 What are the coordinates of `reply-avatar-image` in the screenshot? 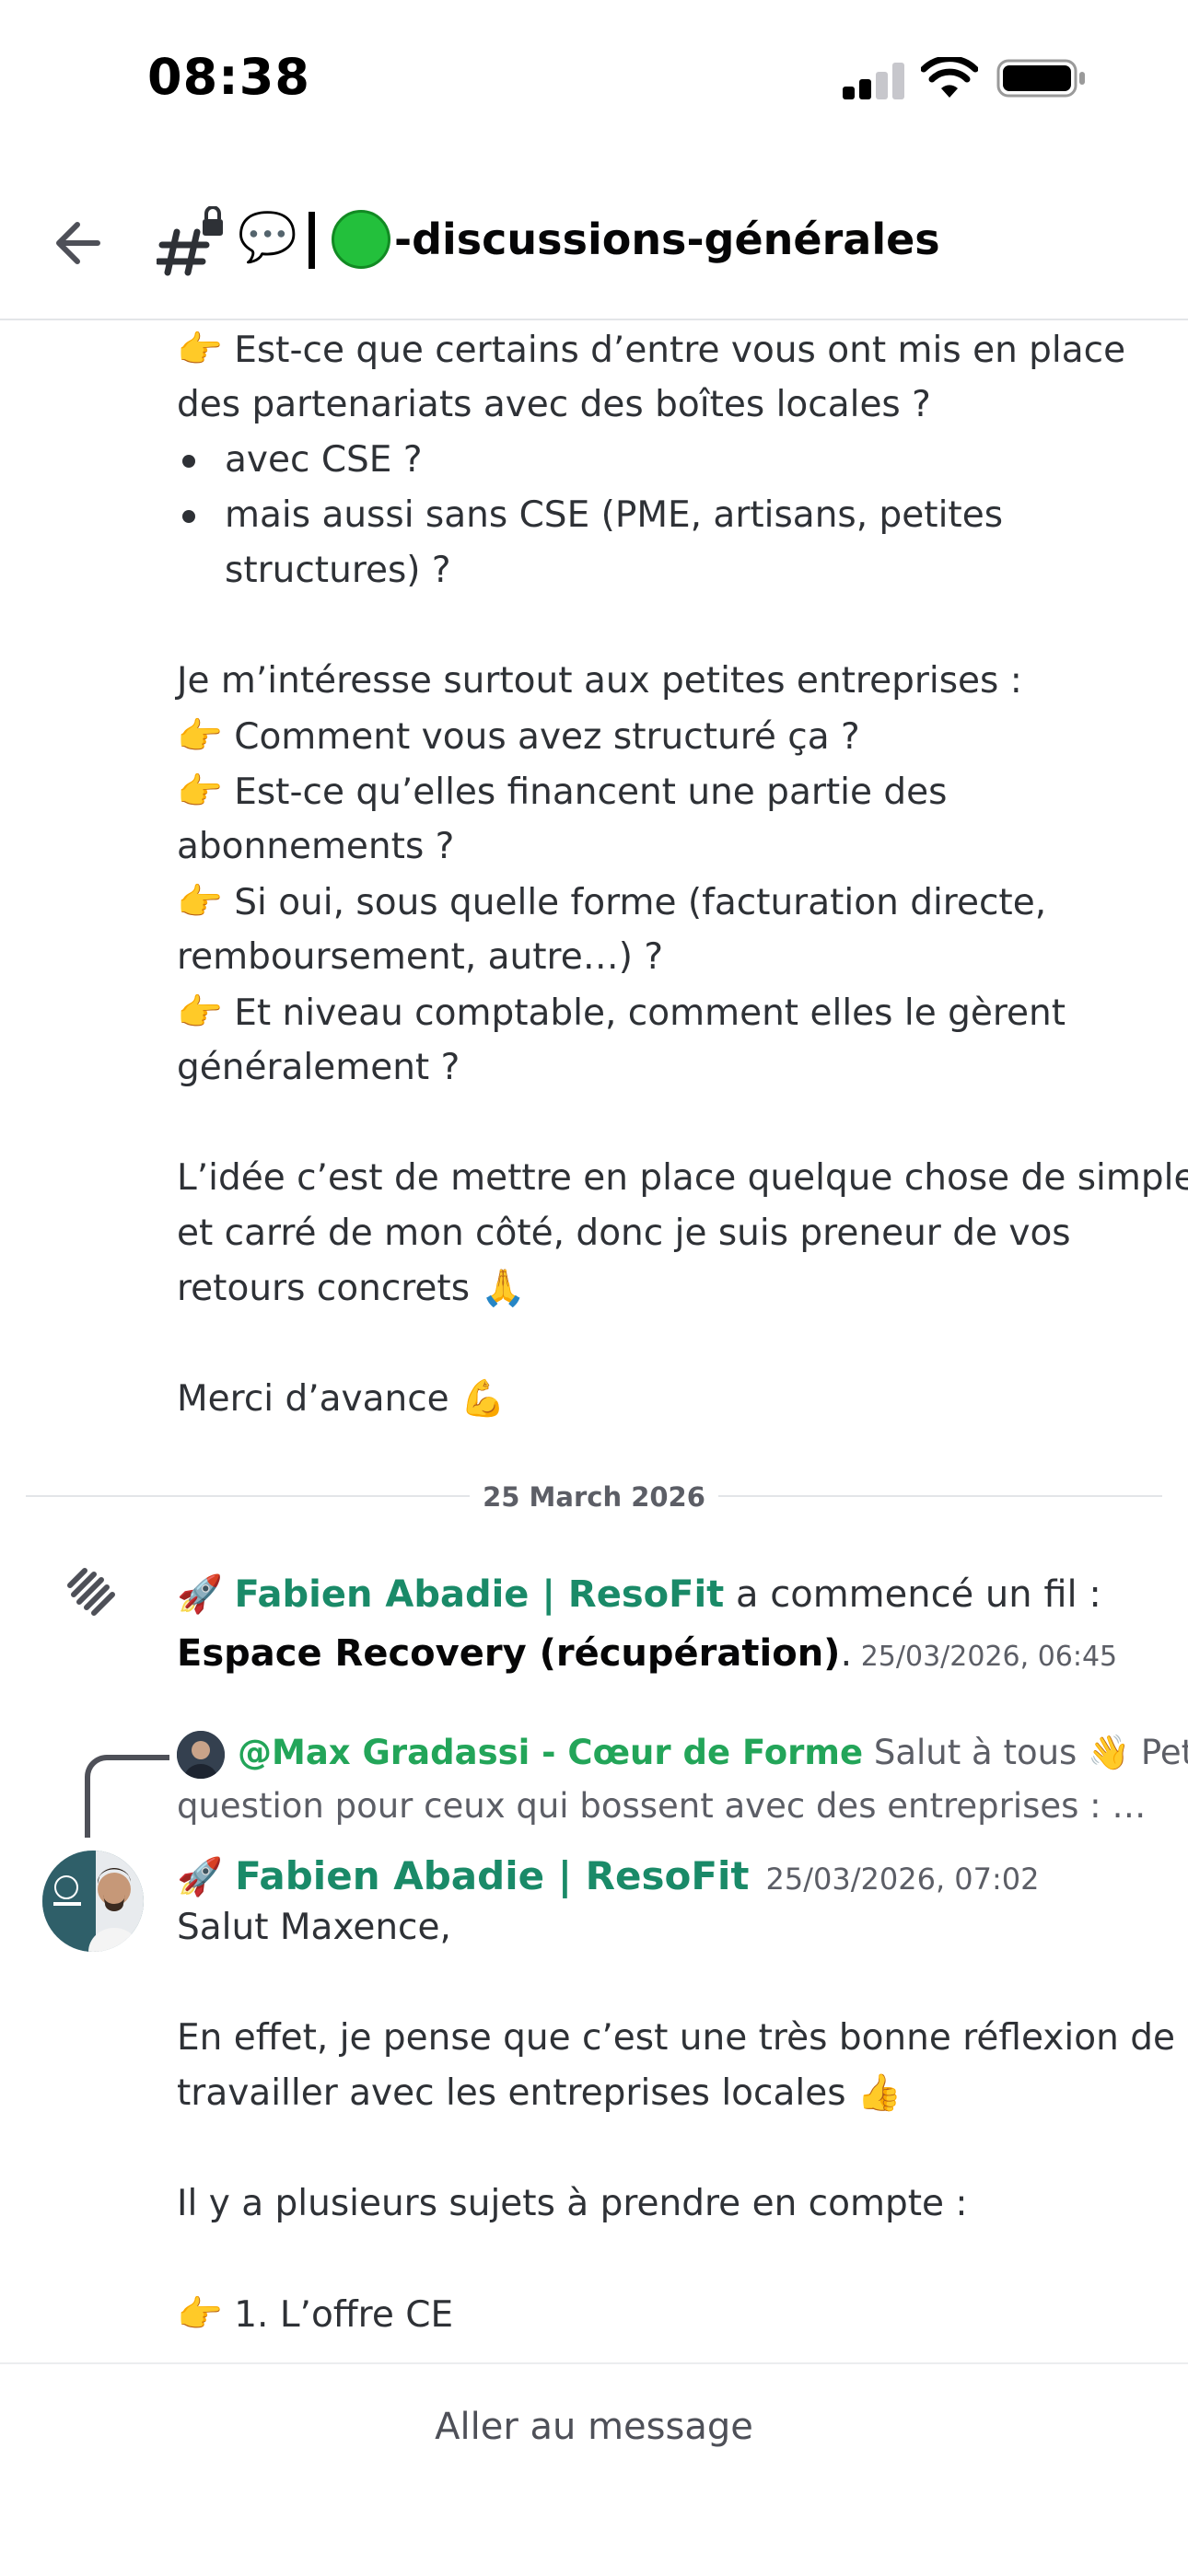 It's located at (201, 1755).